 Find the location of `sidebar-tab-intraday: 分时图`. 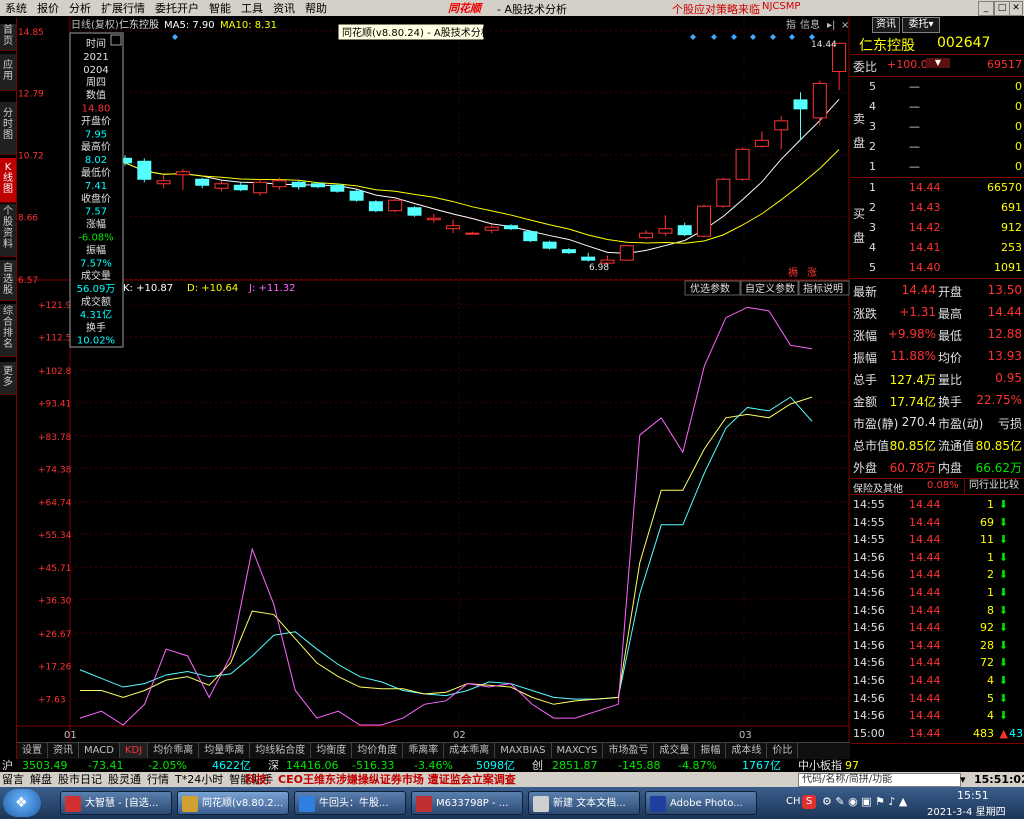

sidebar-tab-intraday: 分时图 is located at coordinates (8, 128).